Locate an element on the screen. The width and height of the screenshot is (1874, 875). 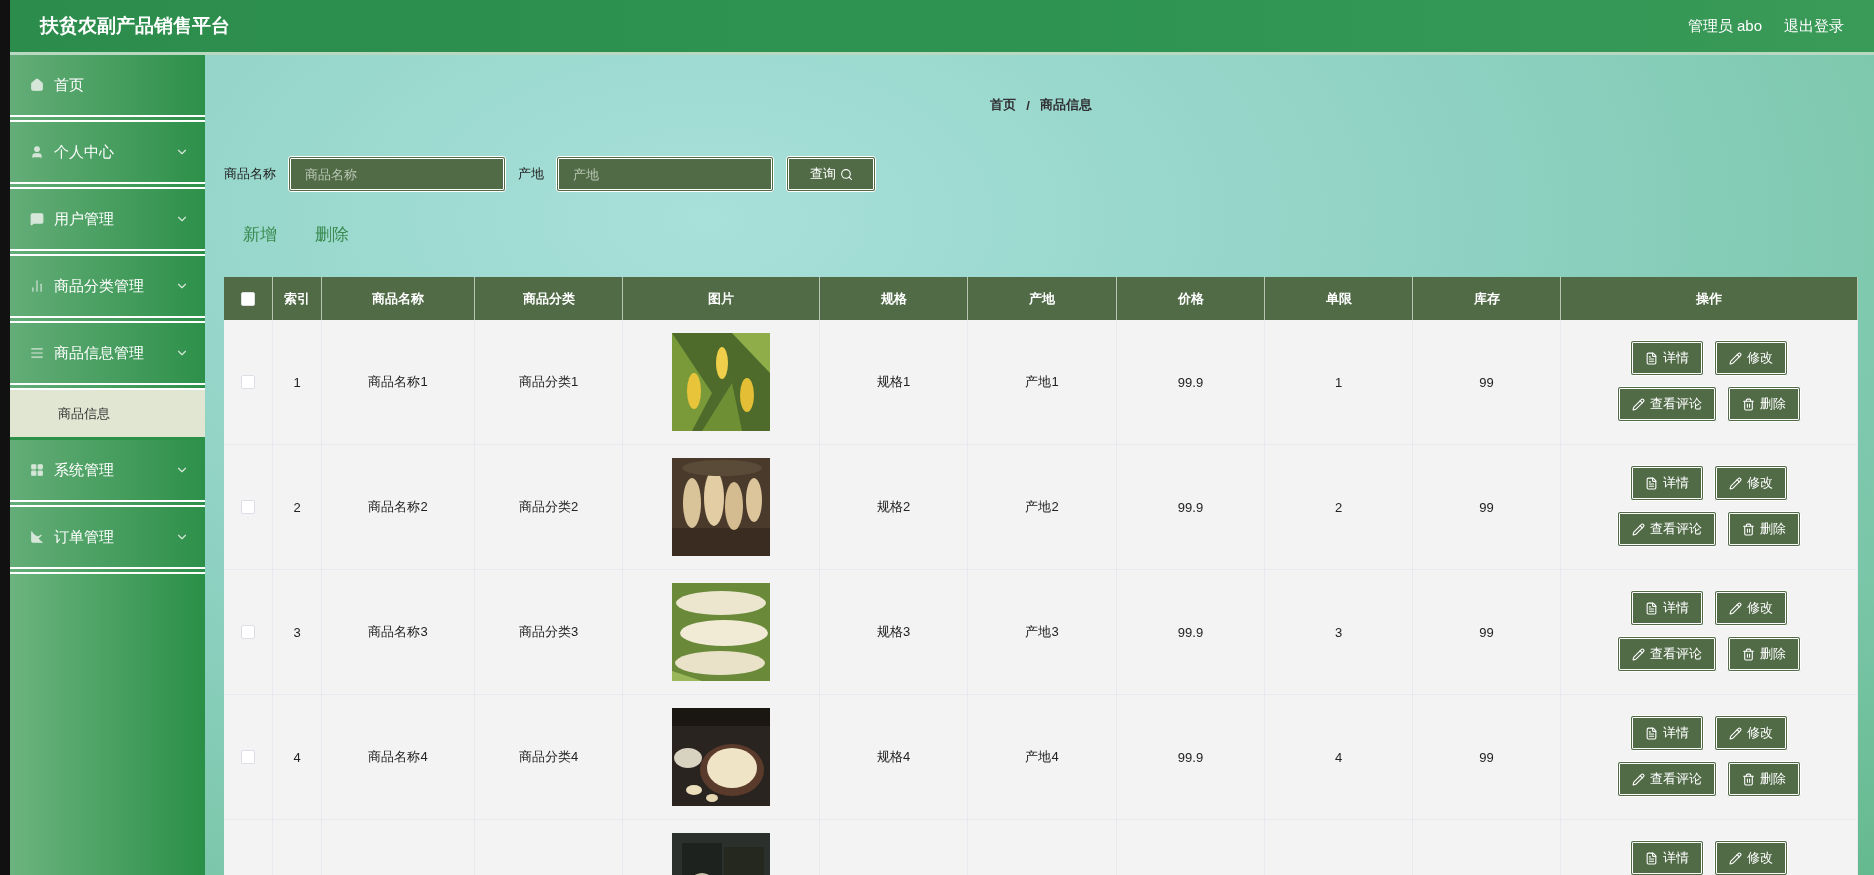
table-cell: 商品名称1 is located at coordinates (398, 382).